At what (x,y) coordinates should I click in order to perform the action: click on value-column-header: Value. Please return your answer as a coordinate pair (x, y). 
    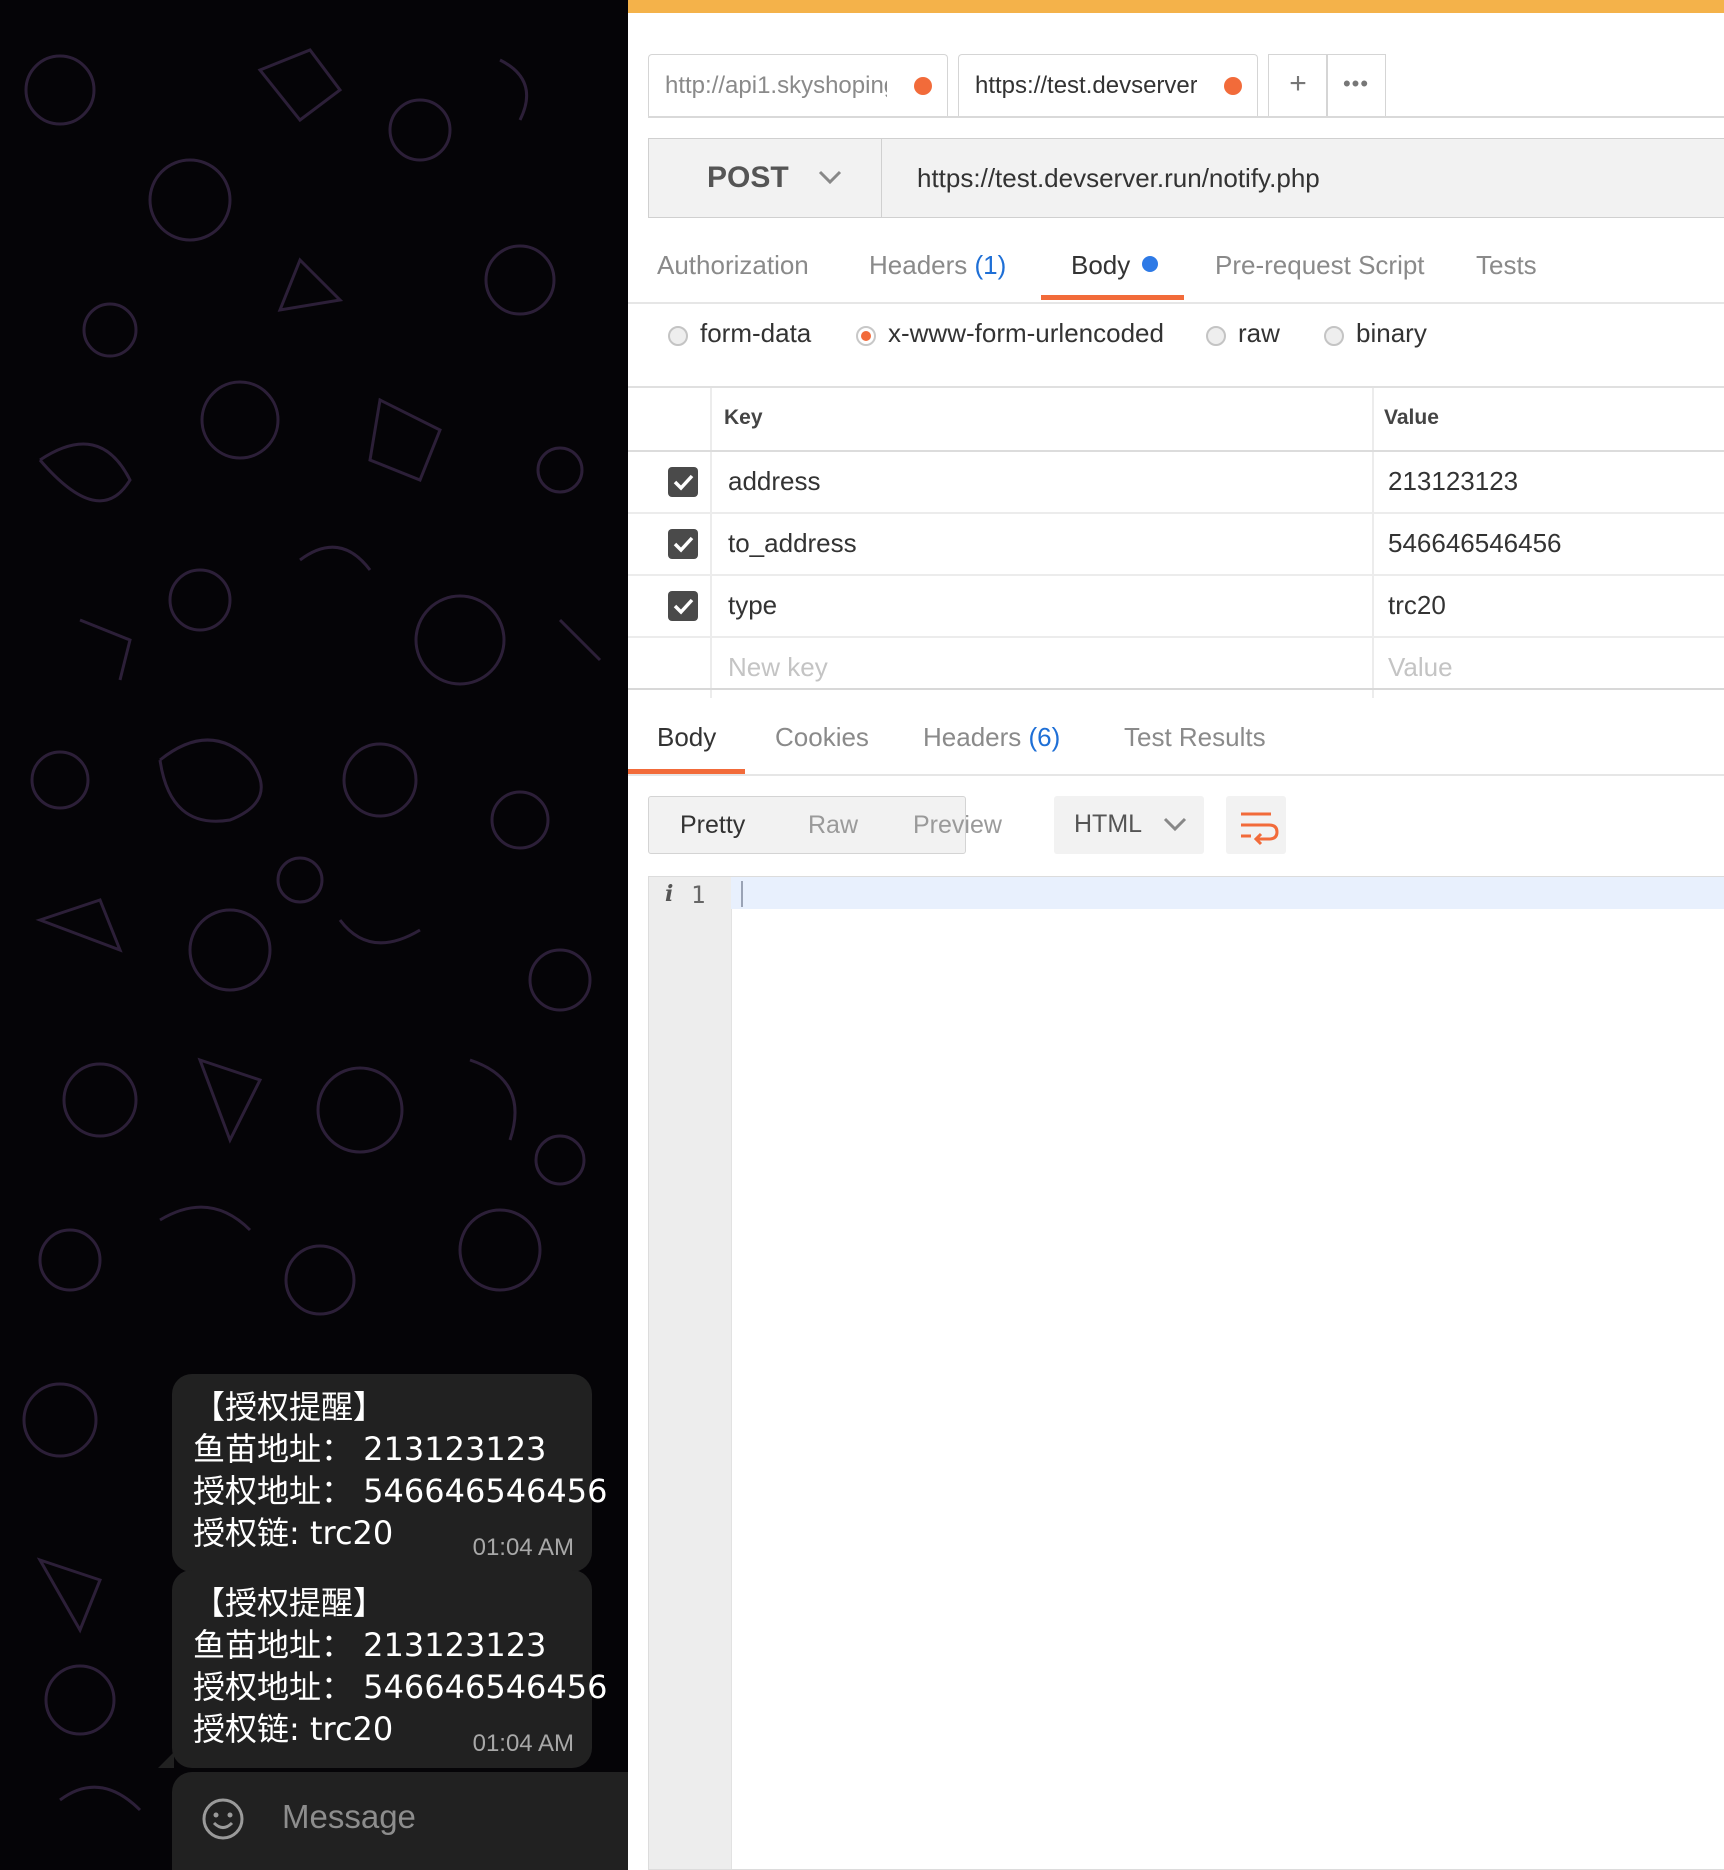
    Looking at the image, I should click on (1411, 417).